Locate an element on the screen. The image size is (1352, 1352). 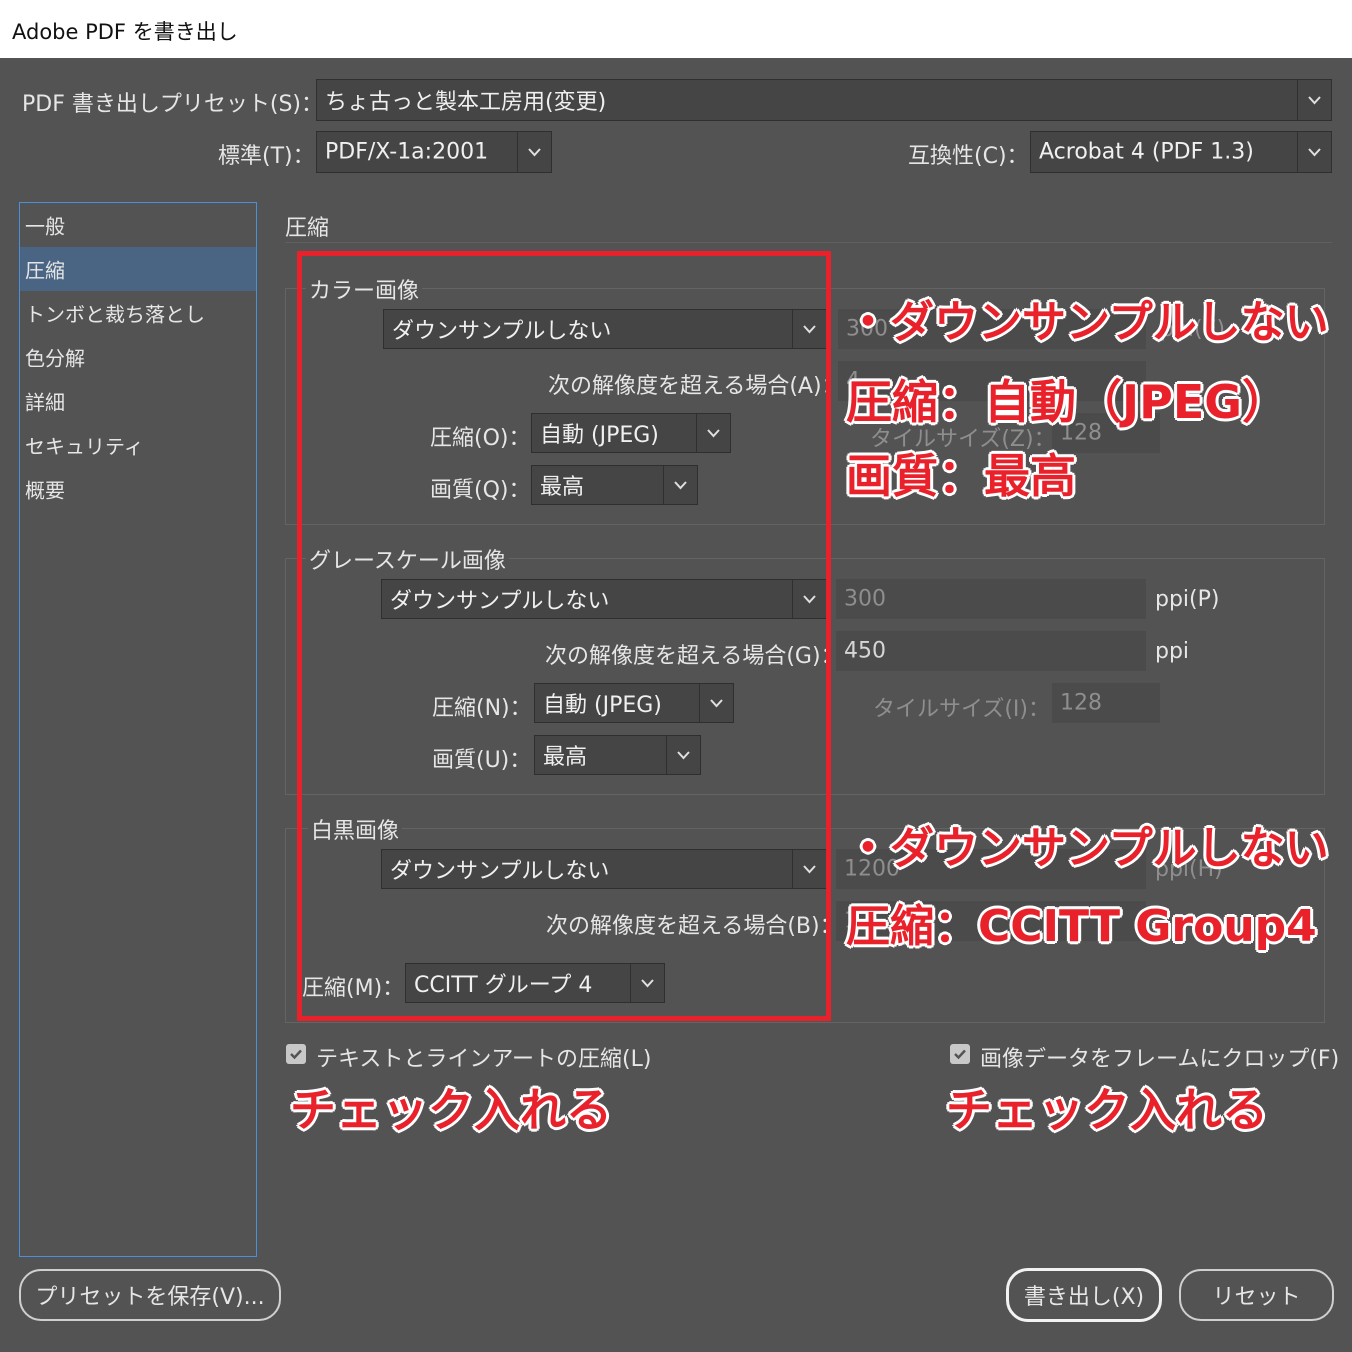
annotation-check-text: チェック入れる is located at coordinates (451, 1110).